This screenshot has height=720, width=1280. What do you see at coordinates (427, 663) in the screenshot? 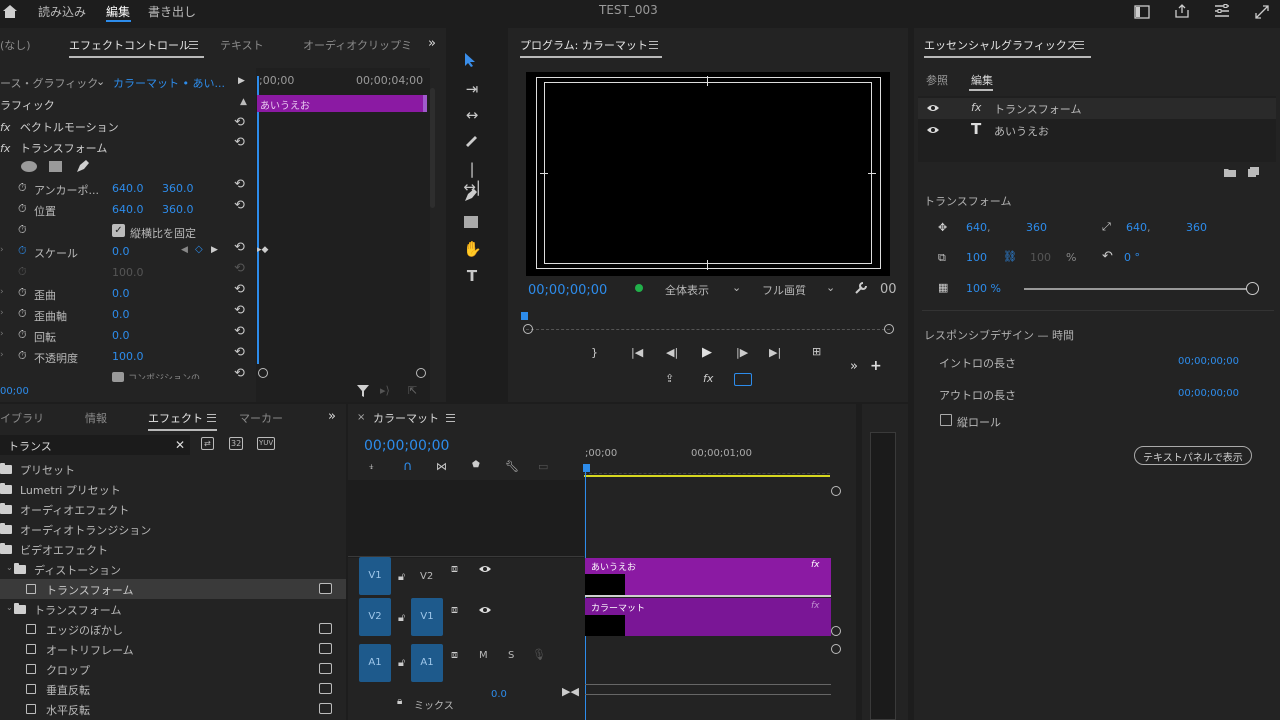
I see `track-target-a1: A1` at bounding box center [427, 663].